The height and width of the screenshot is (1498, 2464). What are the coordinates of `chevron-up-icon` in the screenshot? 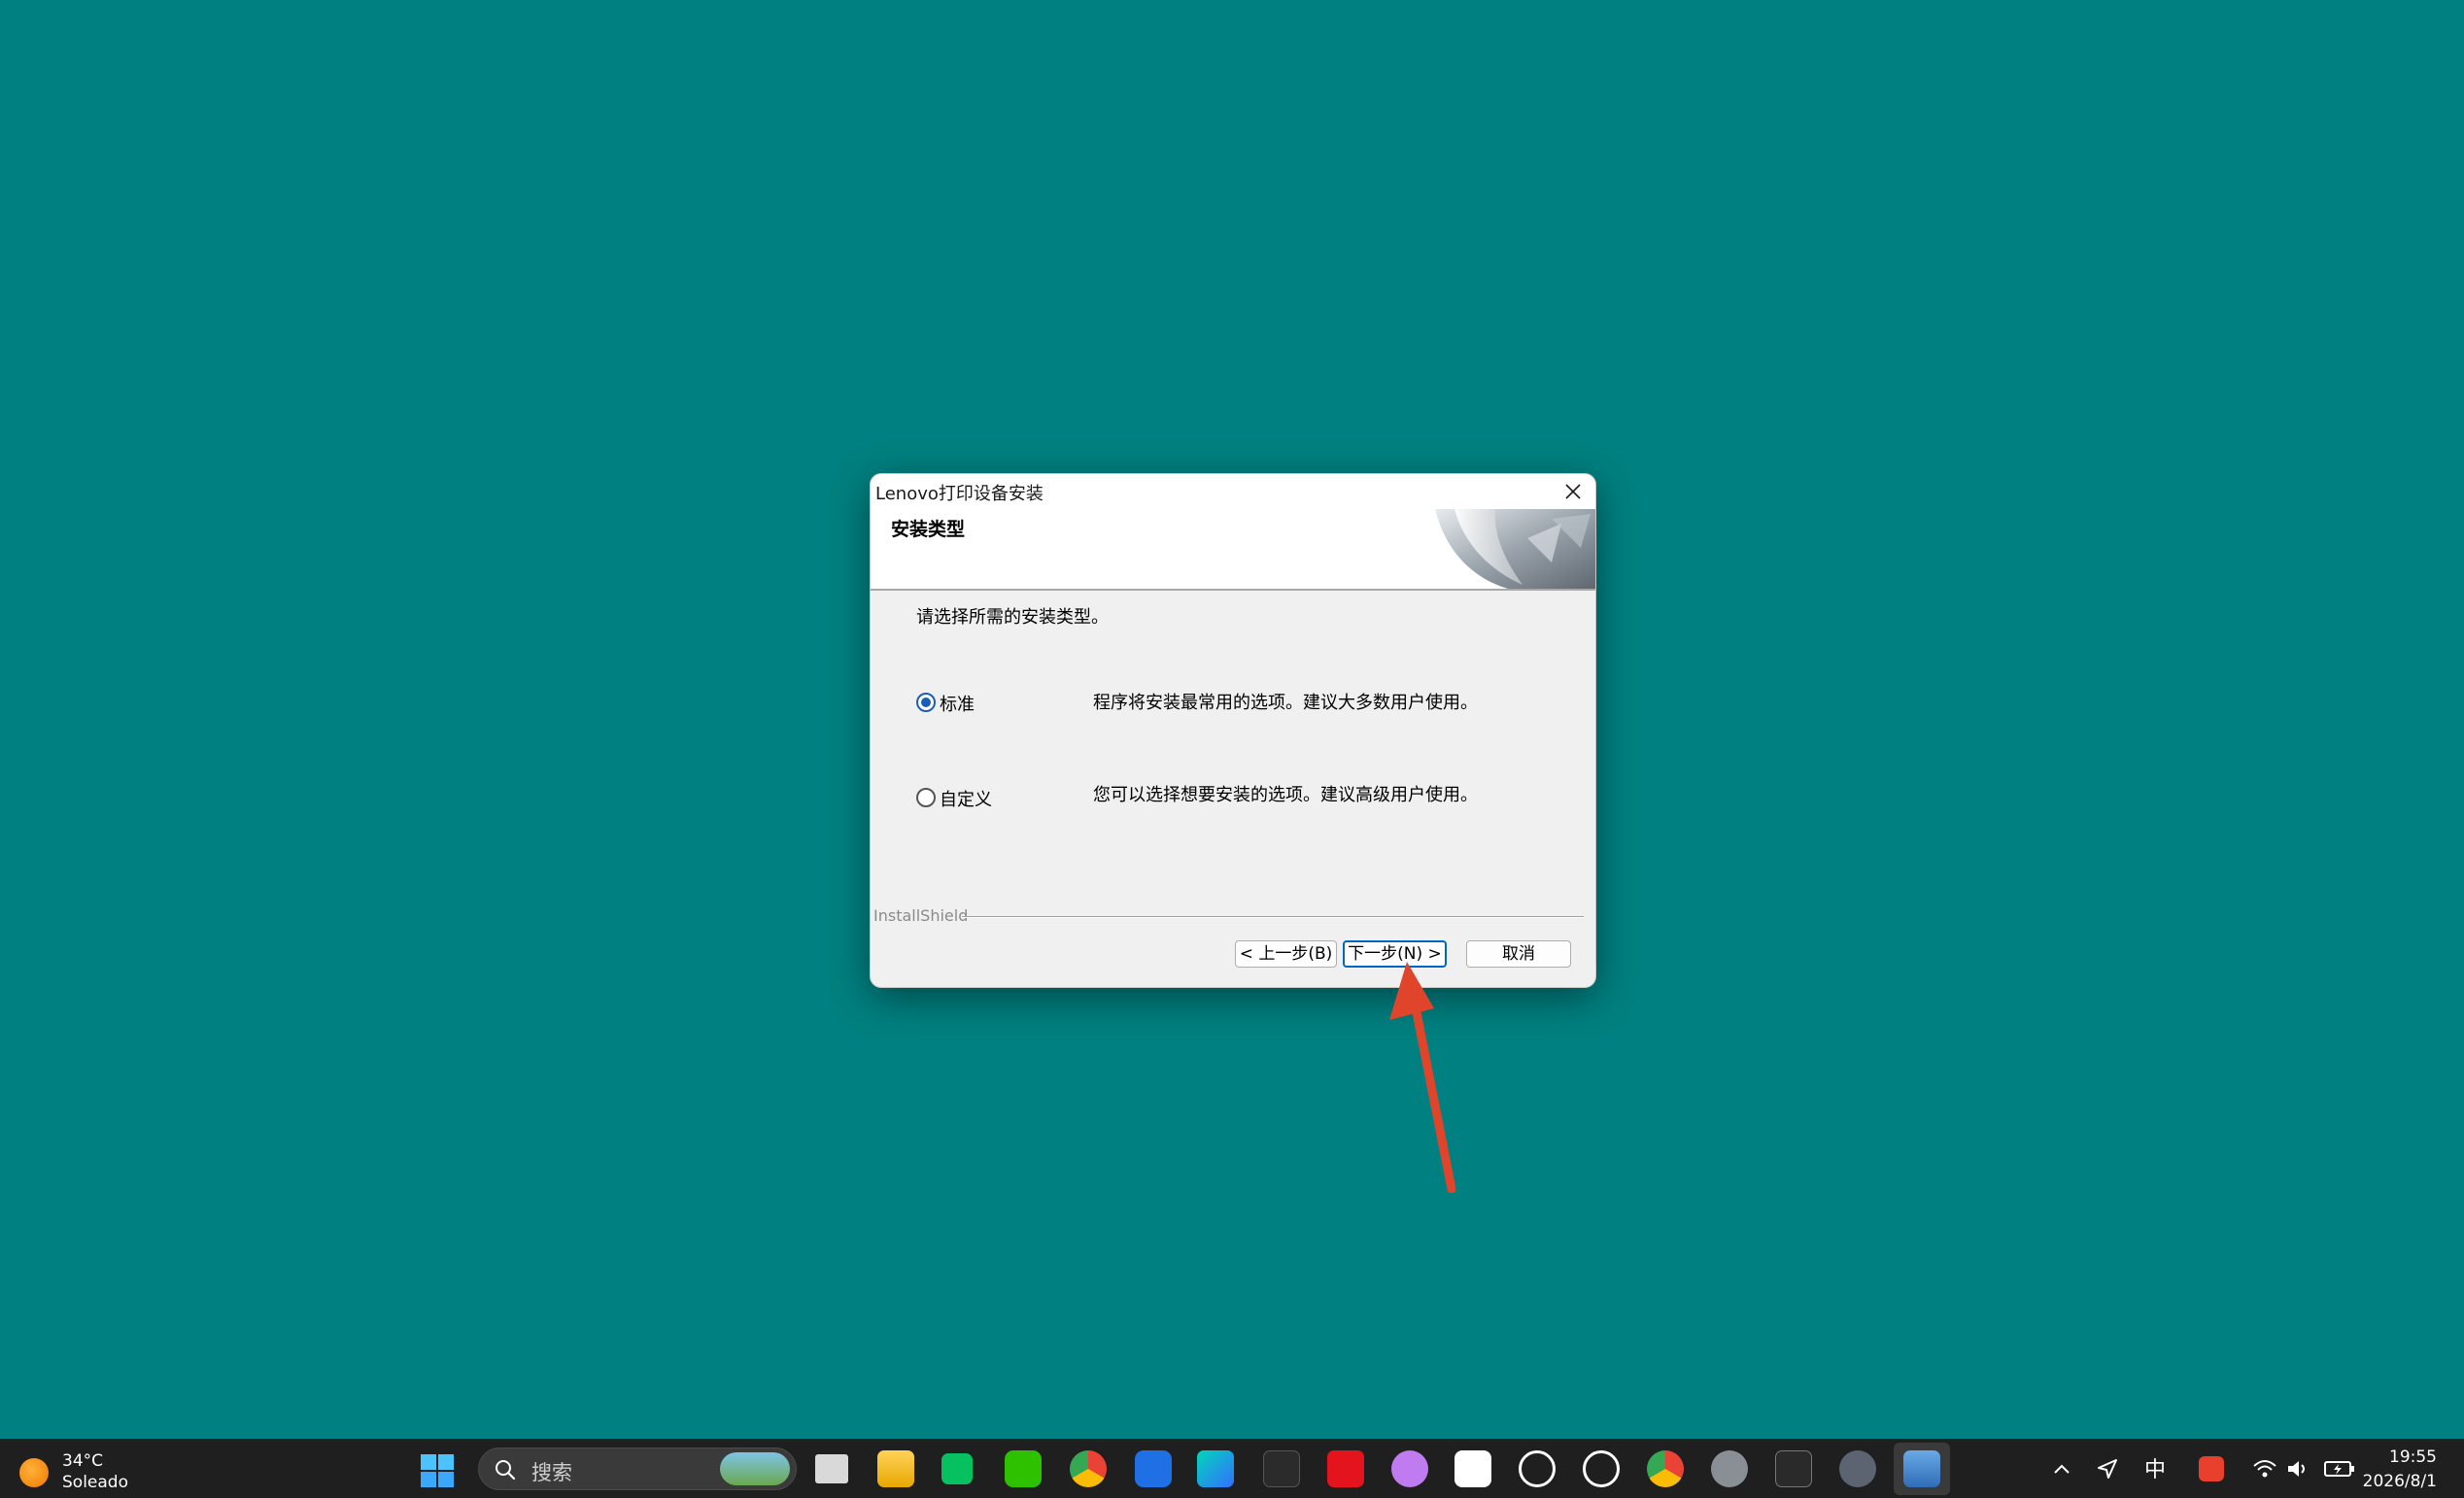 It's located at (2061, 1470).